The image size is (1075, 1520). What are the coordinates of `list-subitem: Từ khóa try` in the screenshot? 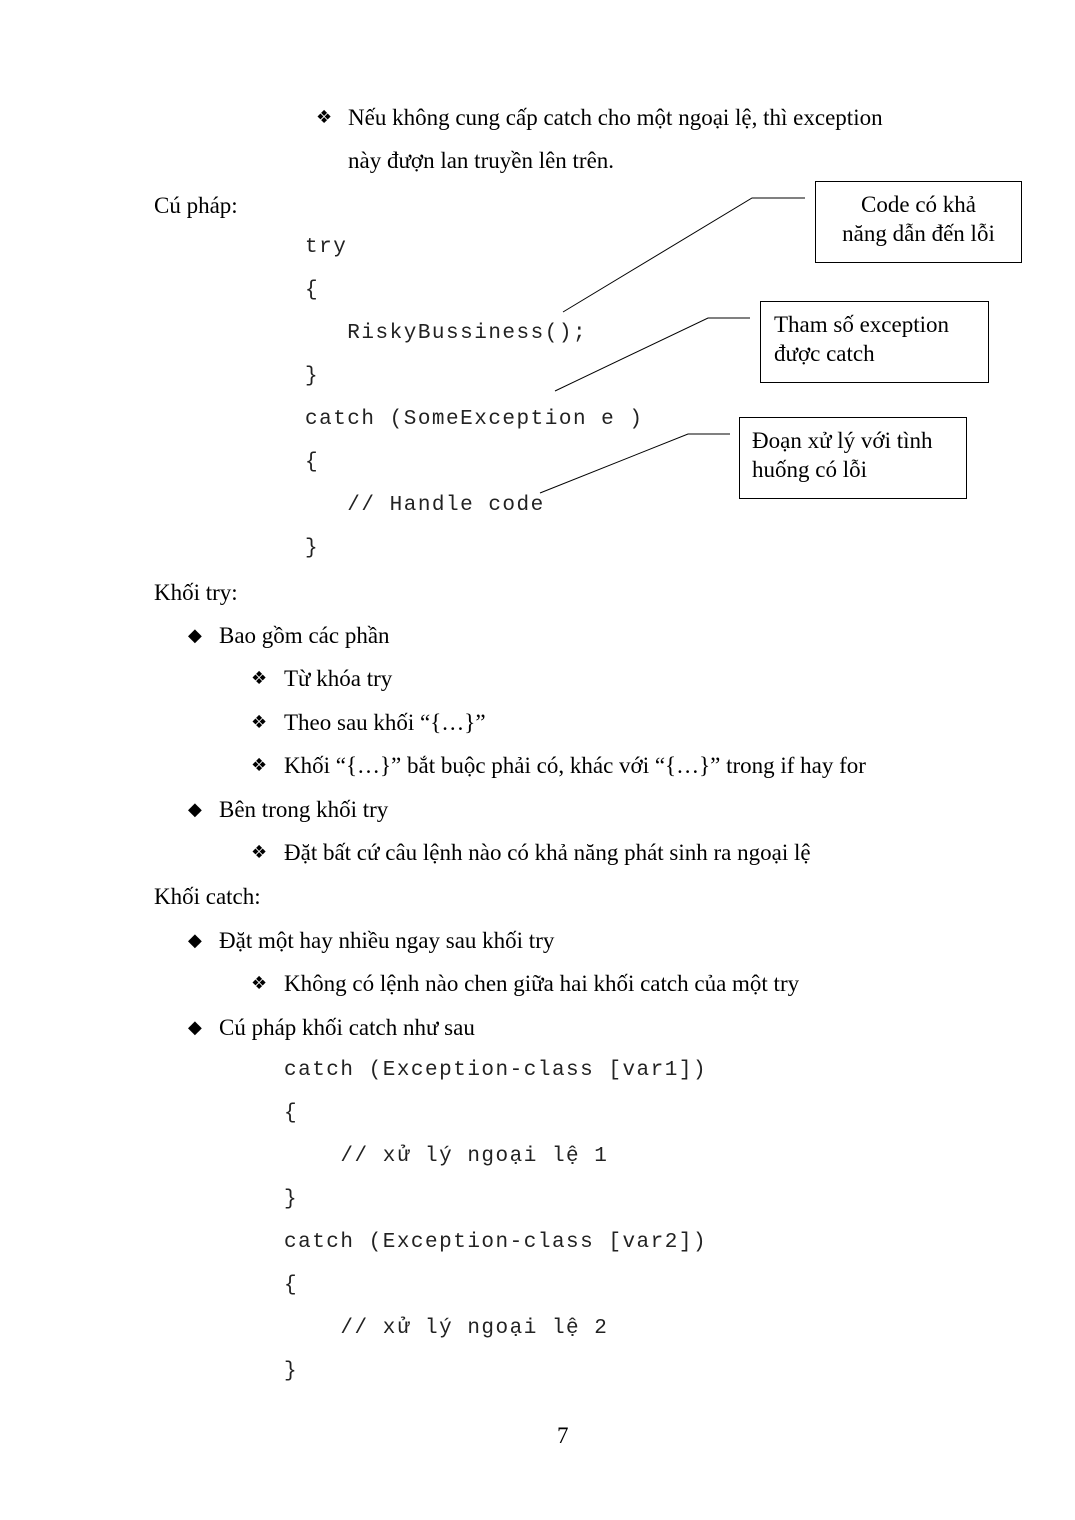 It's located at (338, 678).